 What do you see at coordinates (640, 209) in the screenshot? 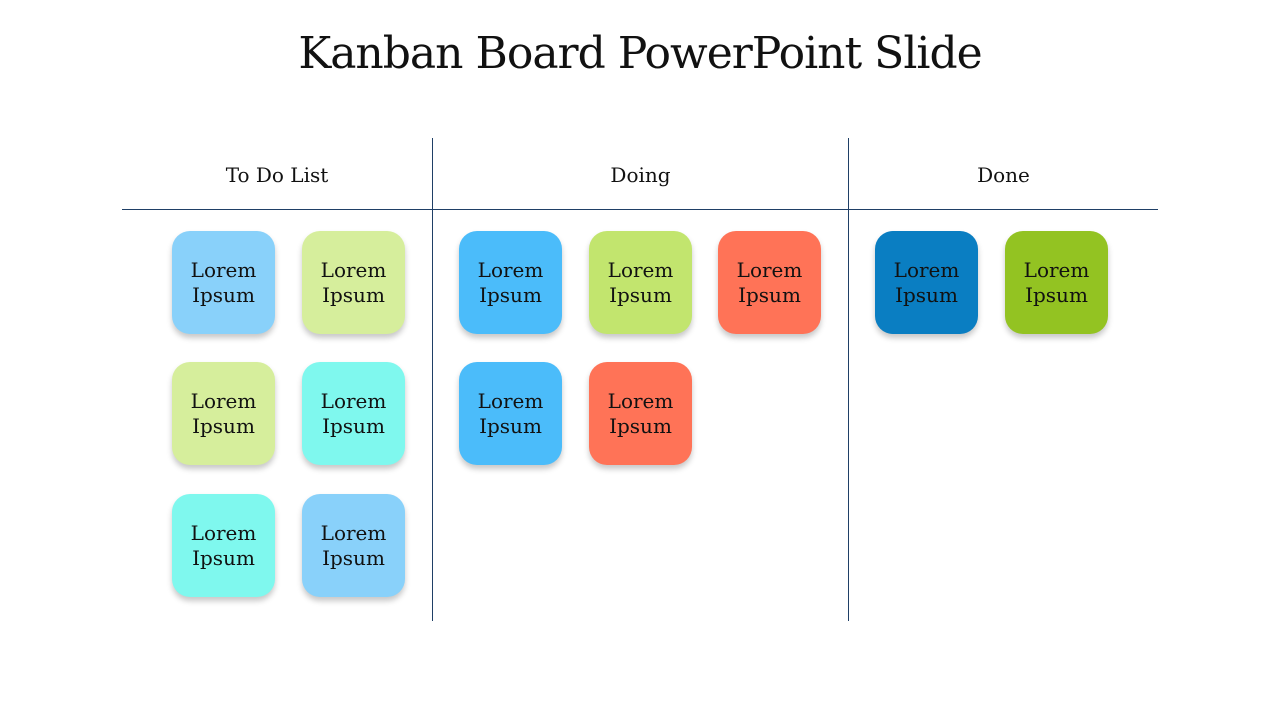
I see `header-divider` at bounding box center [640, 209].